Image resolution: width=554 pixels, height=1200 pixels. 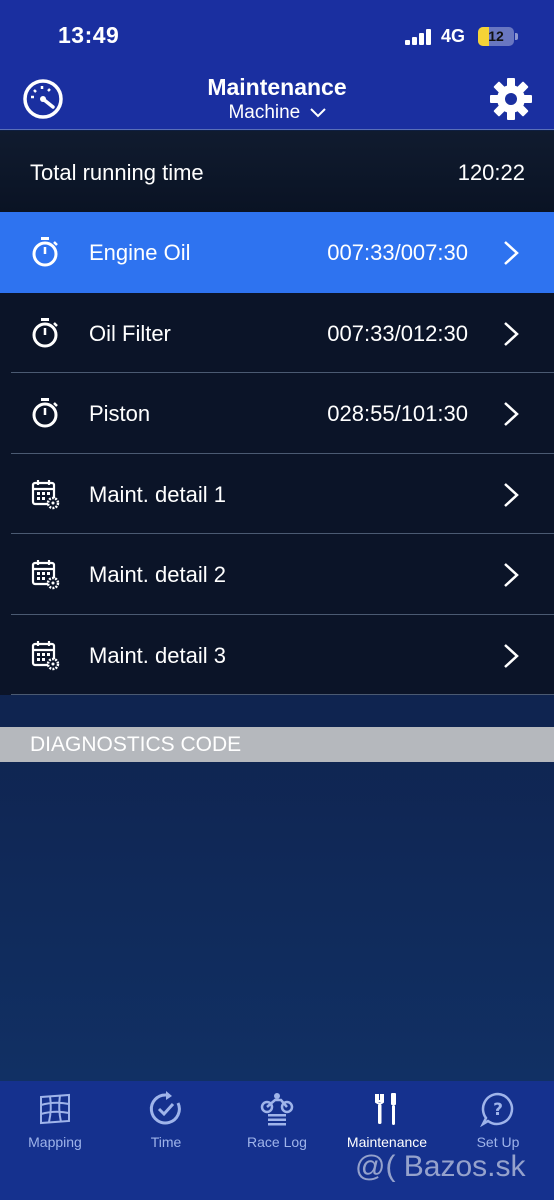 I want to click on list-item-maint-detail-3: Maint. detail 3, so click(x=277, y=654).